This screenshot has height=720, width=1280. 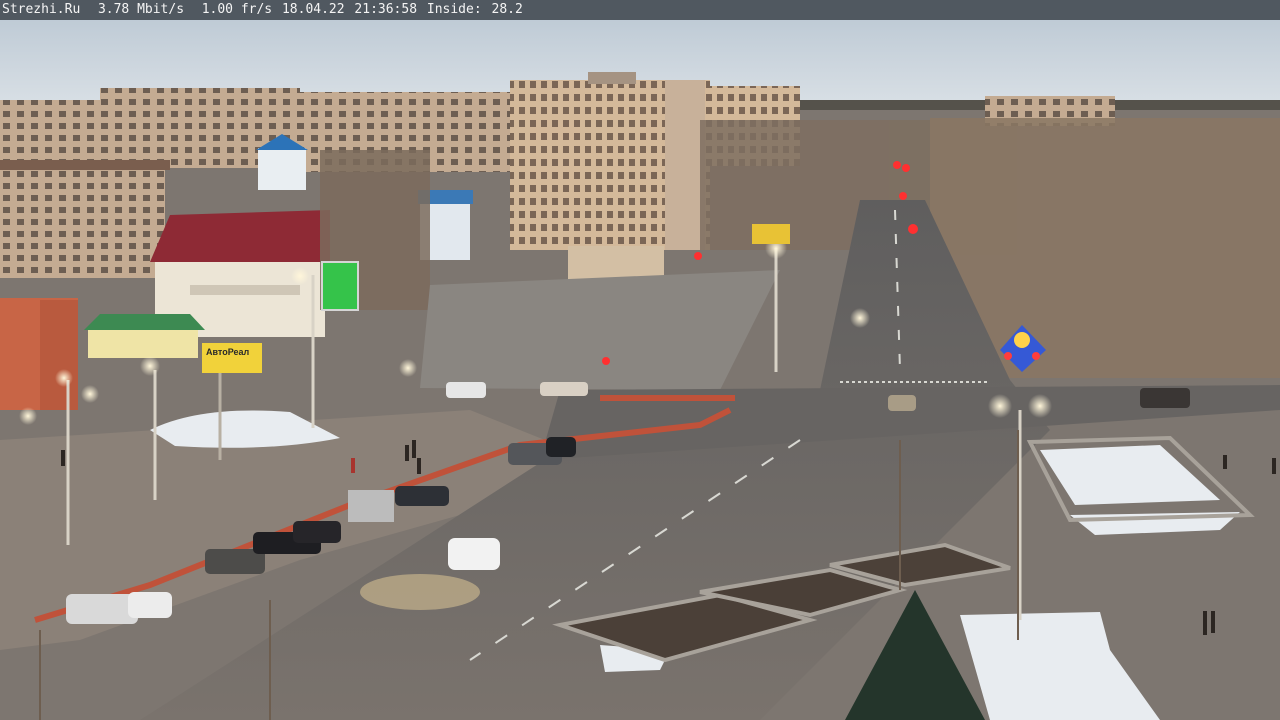 I want to click on osd-inside-label: Inside:, so click(x=454, y=9).